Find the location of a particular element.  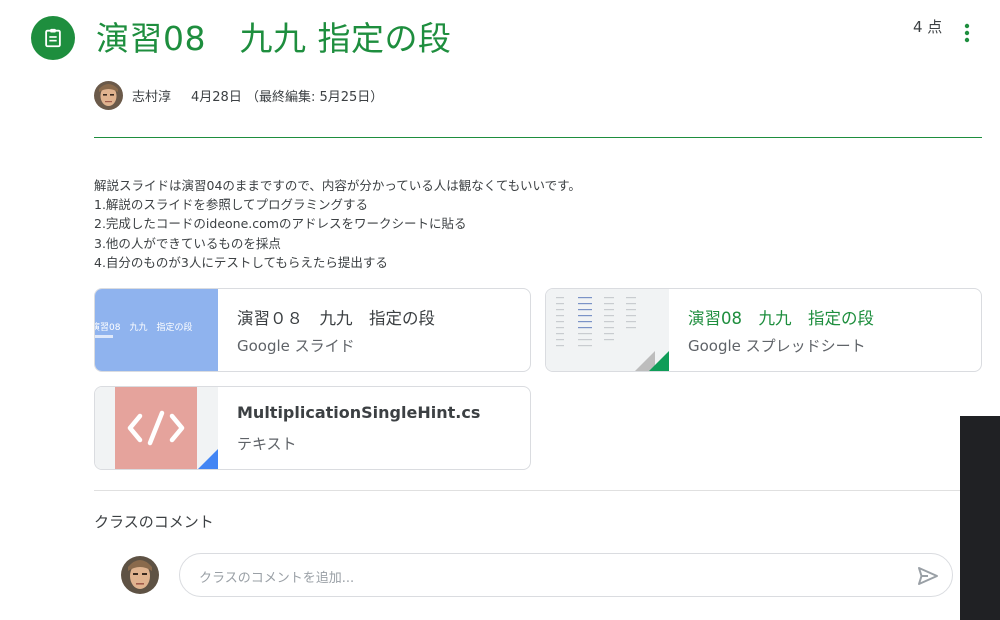

header-divider is located at coordinates (538, 137).